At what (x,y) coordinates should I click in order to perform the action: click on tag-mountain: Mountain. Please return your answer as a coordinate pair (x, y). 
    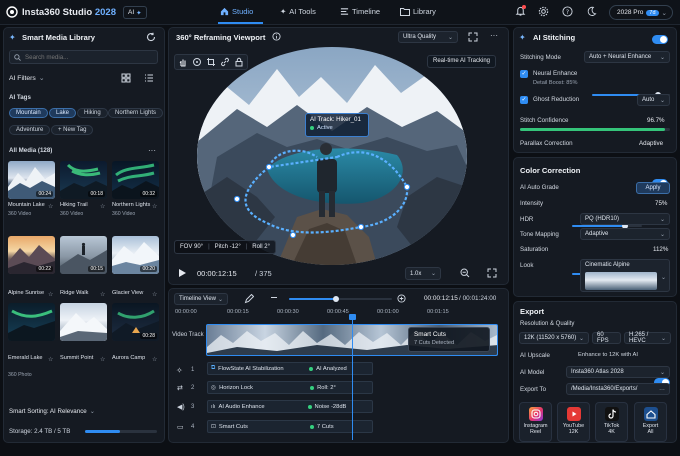
    Looking at the image, I should click on (28, 113).